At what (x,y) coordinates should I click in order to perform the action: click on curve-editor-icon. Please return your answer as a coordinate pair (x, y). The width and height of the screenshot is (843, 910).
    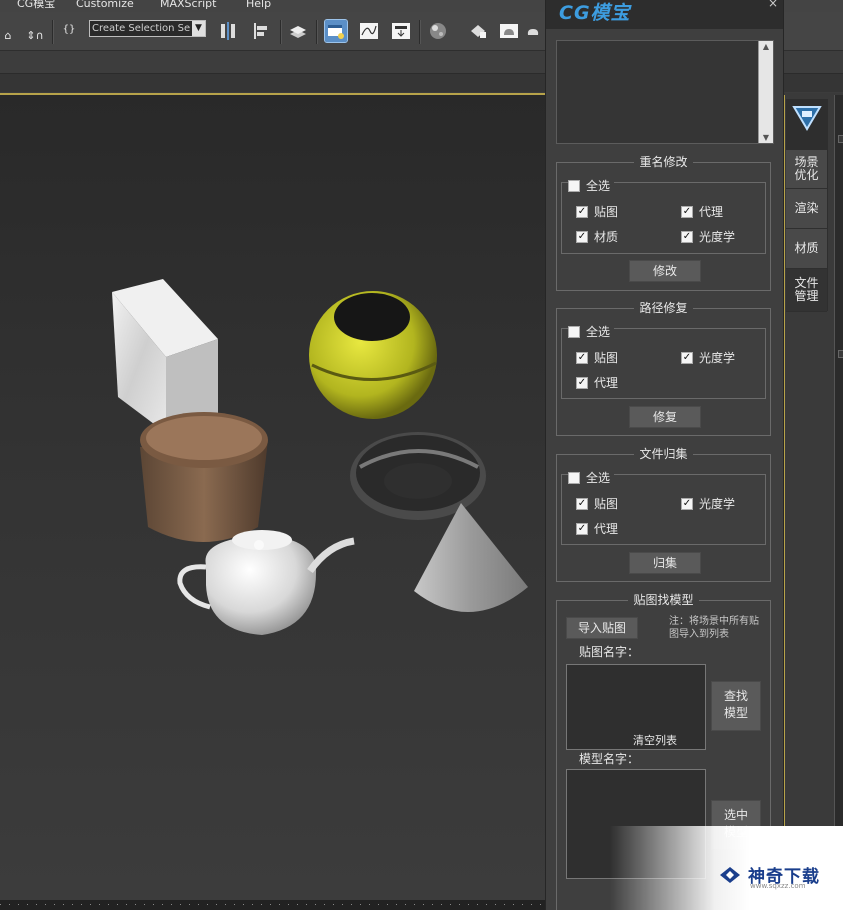
    Looking at the image, I should click on (369, 31).